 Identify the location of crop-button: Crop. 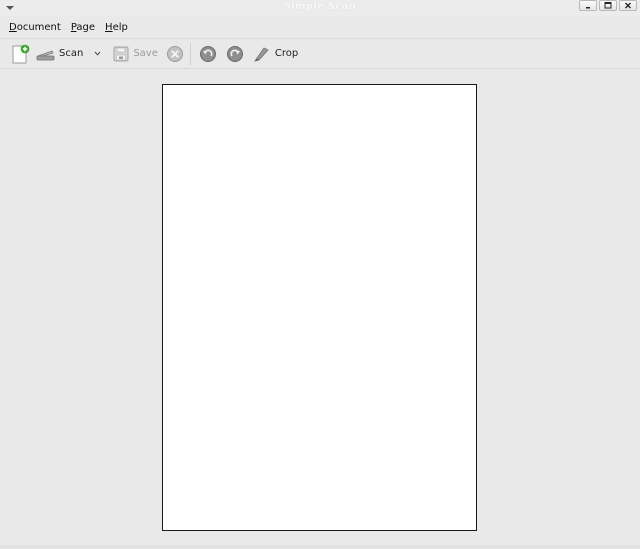
(275, 54).